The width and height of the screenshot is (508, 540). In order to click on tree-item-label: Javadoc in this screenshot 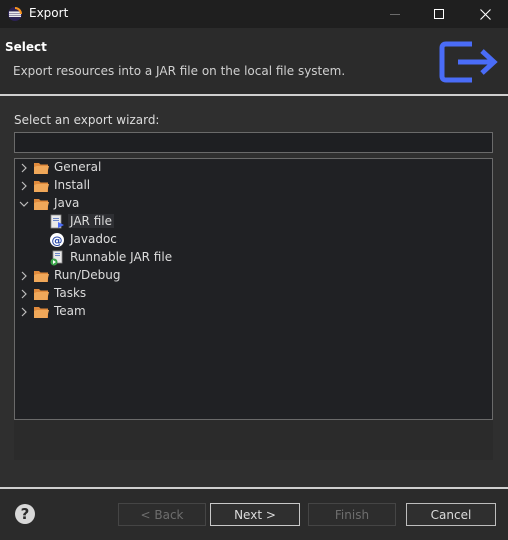, I will do `click(93, 239)`.